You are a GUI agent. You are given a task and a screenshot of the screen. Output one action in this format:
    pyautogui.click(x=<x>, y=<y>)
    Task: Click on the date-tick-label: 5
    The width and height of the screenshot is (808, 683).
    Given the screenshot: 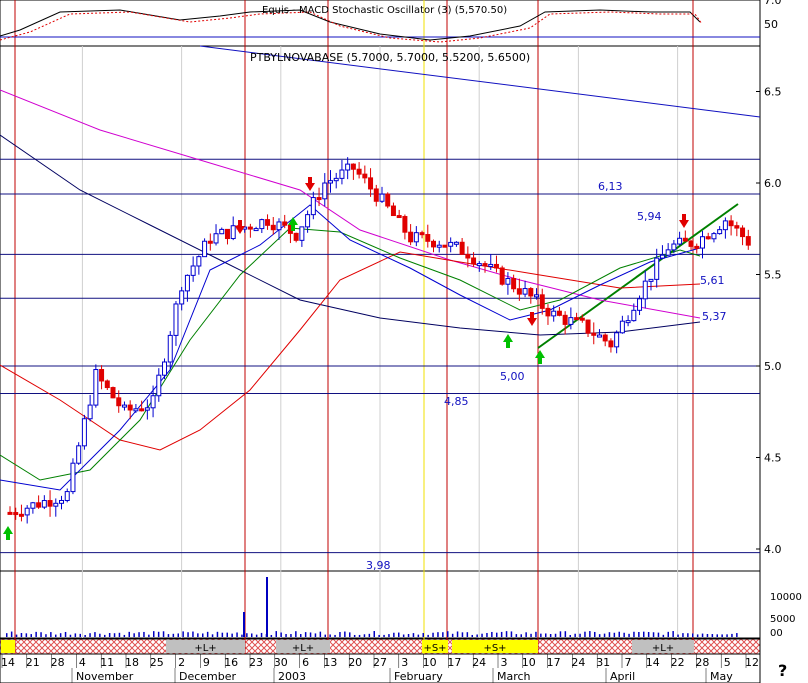 What is the action you would take?
    pyautogui.click(x=727, y=662)
    